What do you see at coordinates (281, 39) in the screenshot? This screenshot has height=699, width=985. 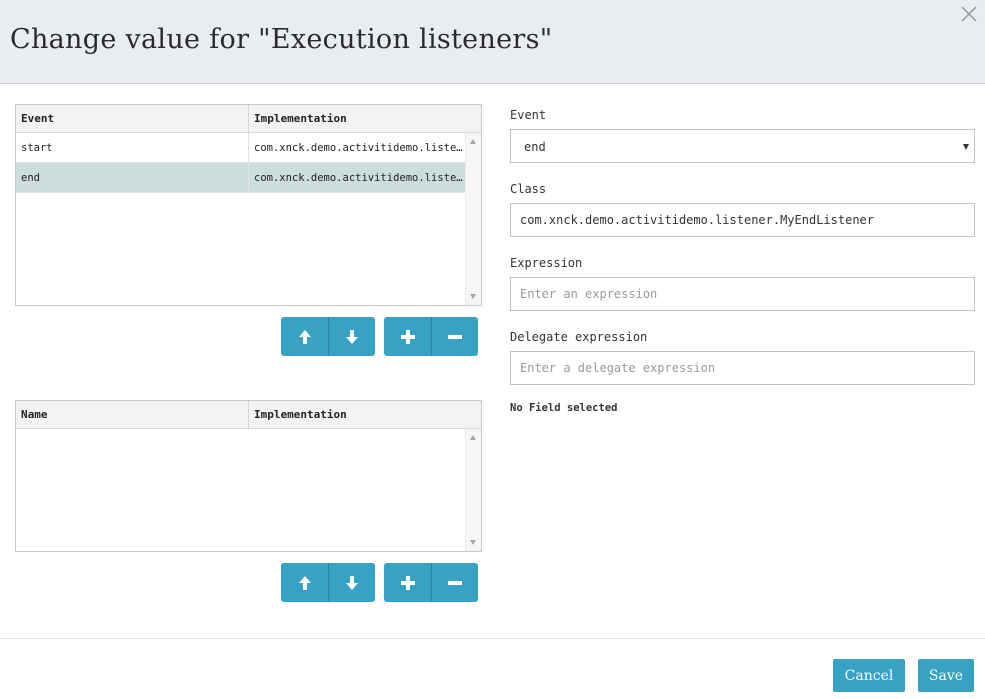 I see `dialog-title: Change value for "Execution listeners"` at bounding box center [281, 39].